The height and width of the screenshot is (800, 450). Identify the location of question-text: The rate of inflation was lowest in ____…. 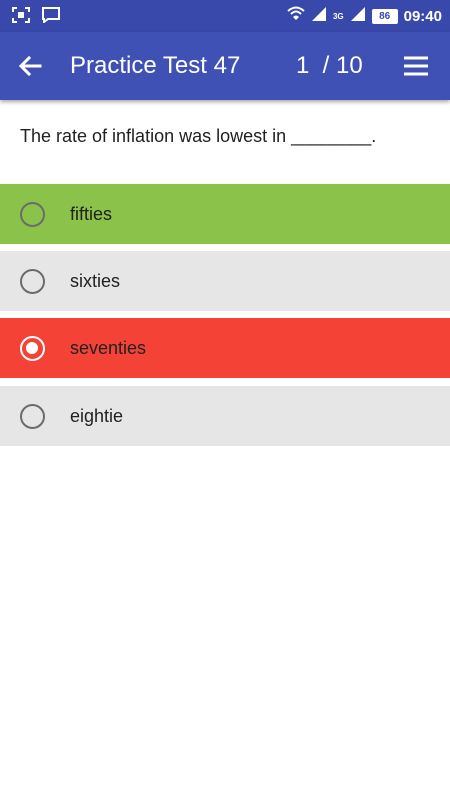
(198, 136).